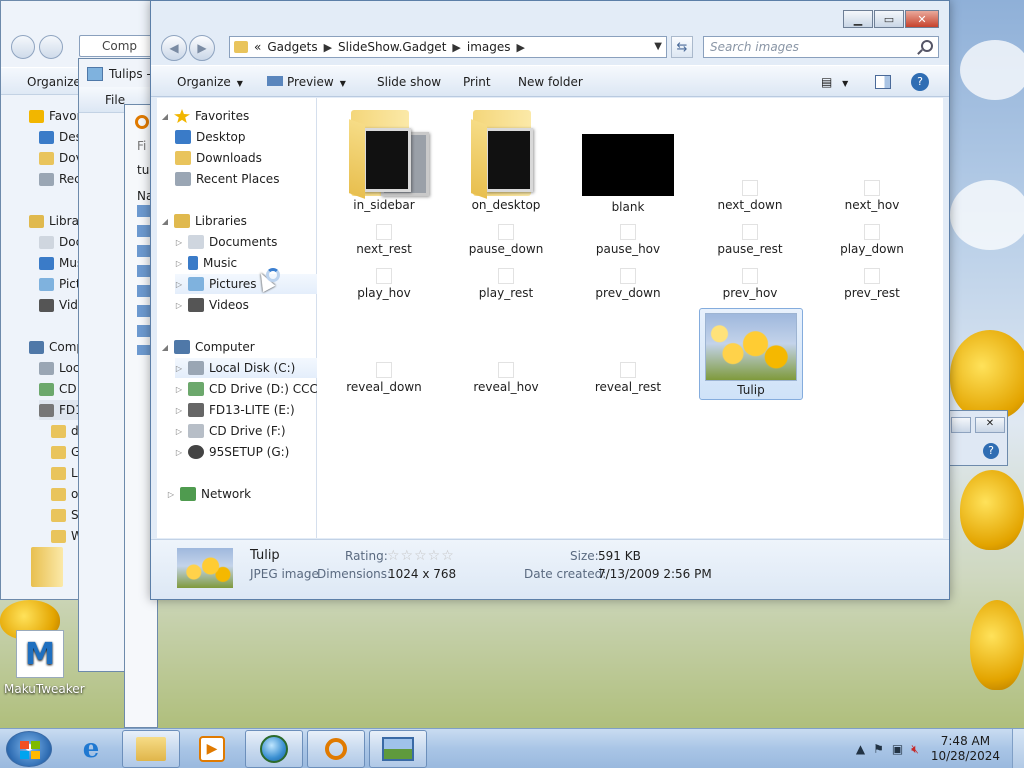 Image resolution: width=1024 pixels, height=768 pixels. What do you see at coordinates (252, 410) in the screenshot?
I see `nav-fd13-lite: ▷ FD13-LITE (E:)` at bounding box center [252, 410].